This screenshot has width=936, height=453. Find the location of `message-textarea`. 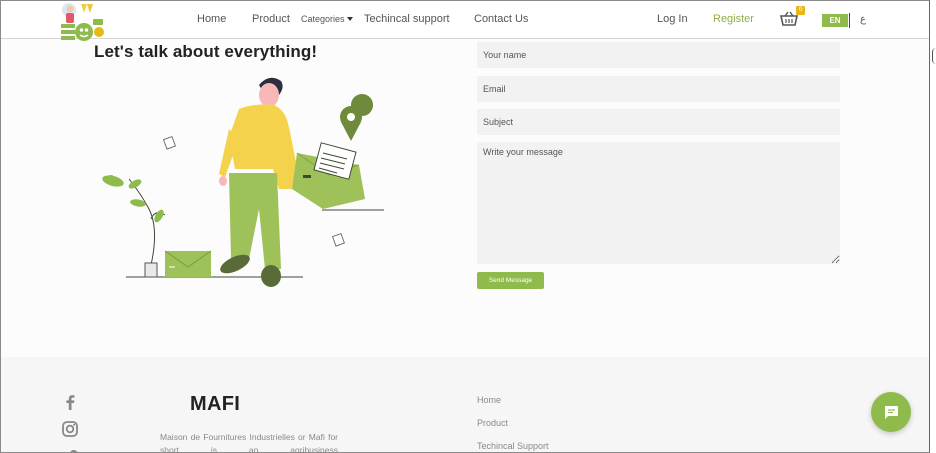

message-textarea is located at coordinates (658, 203).